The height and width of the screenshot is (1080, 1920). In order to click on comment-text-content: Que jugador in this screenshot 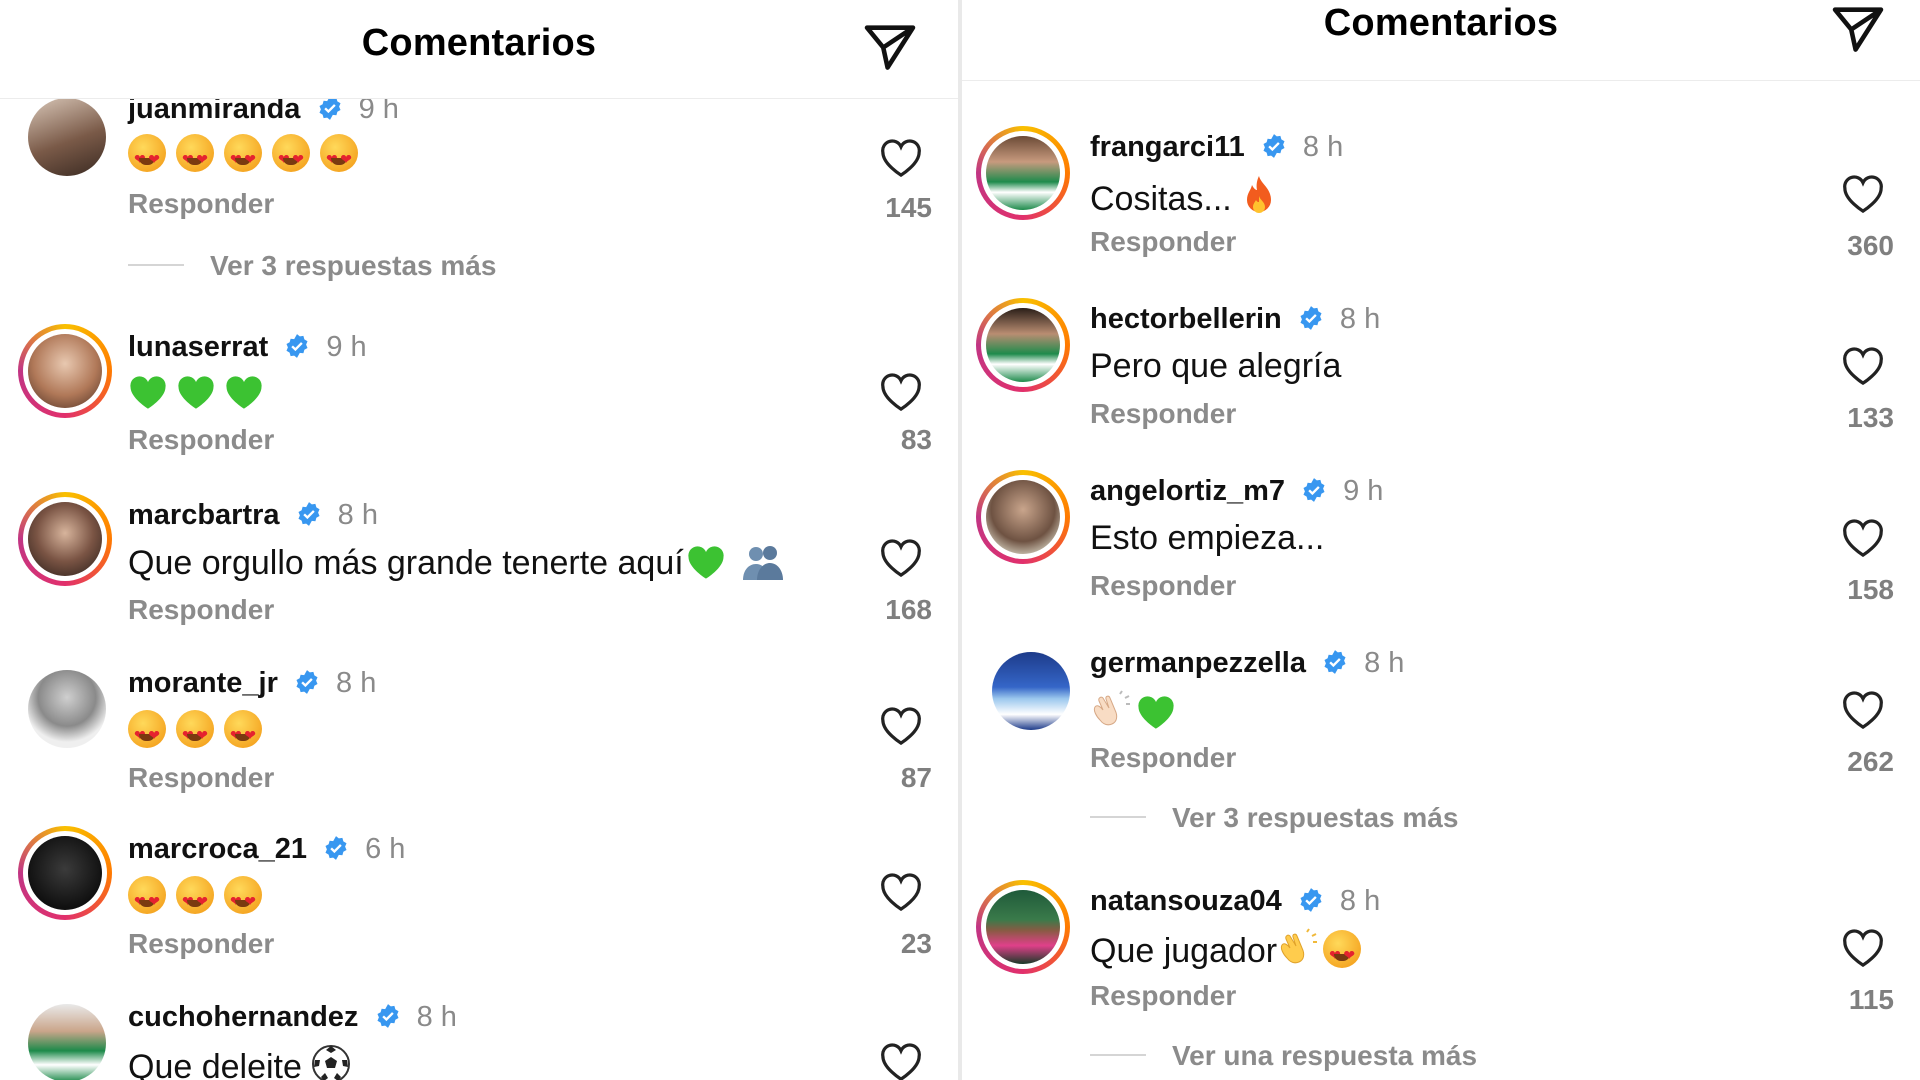, I will do `click(1184, 951)`.